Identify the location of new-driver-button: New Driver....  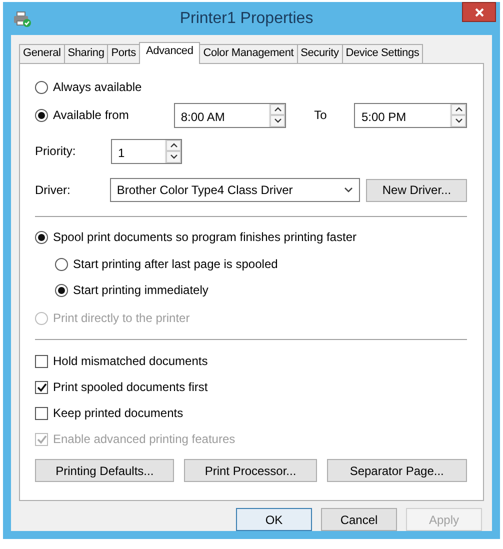
(416, 190).